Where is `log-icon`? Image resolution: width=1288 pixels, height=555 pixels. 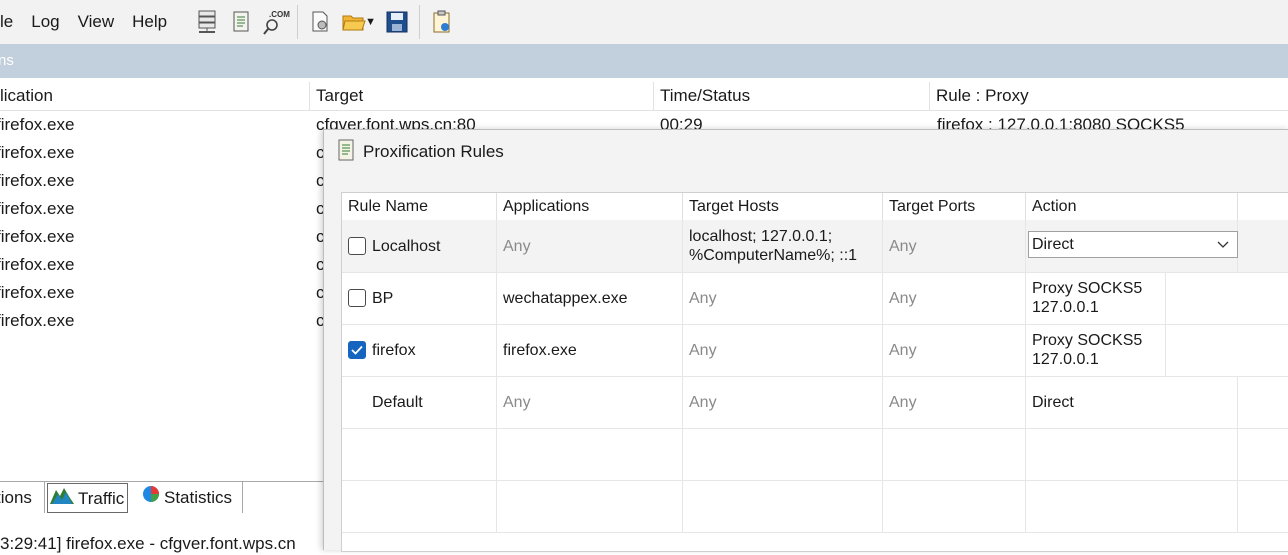
log-icon is located at coordinates (241, 22).